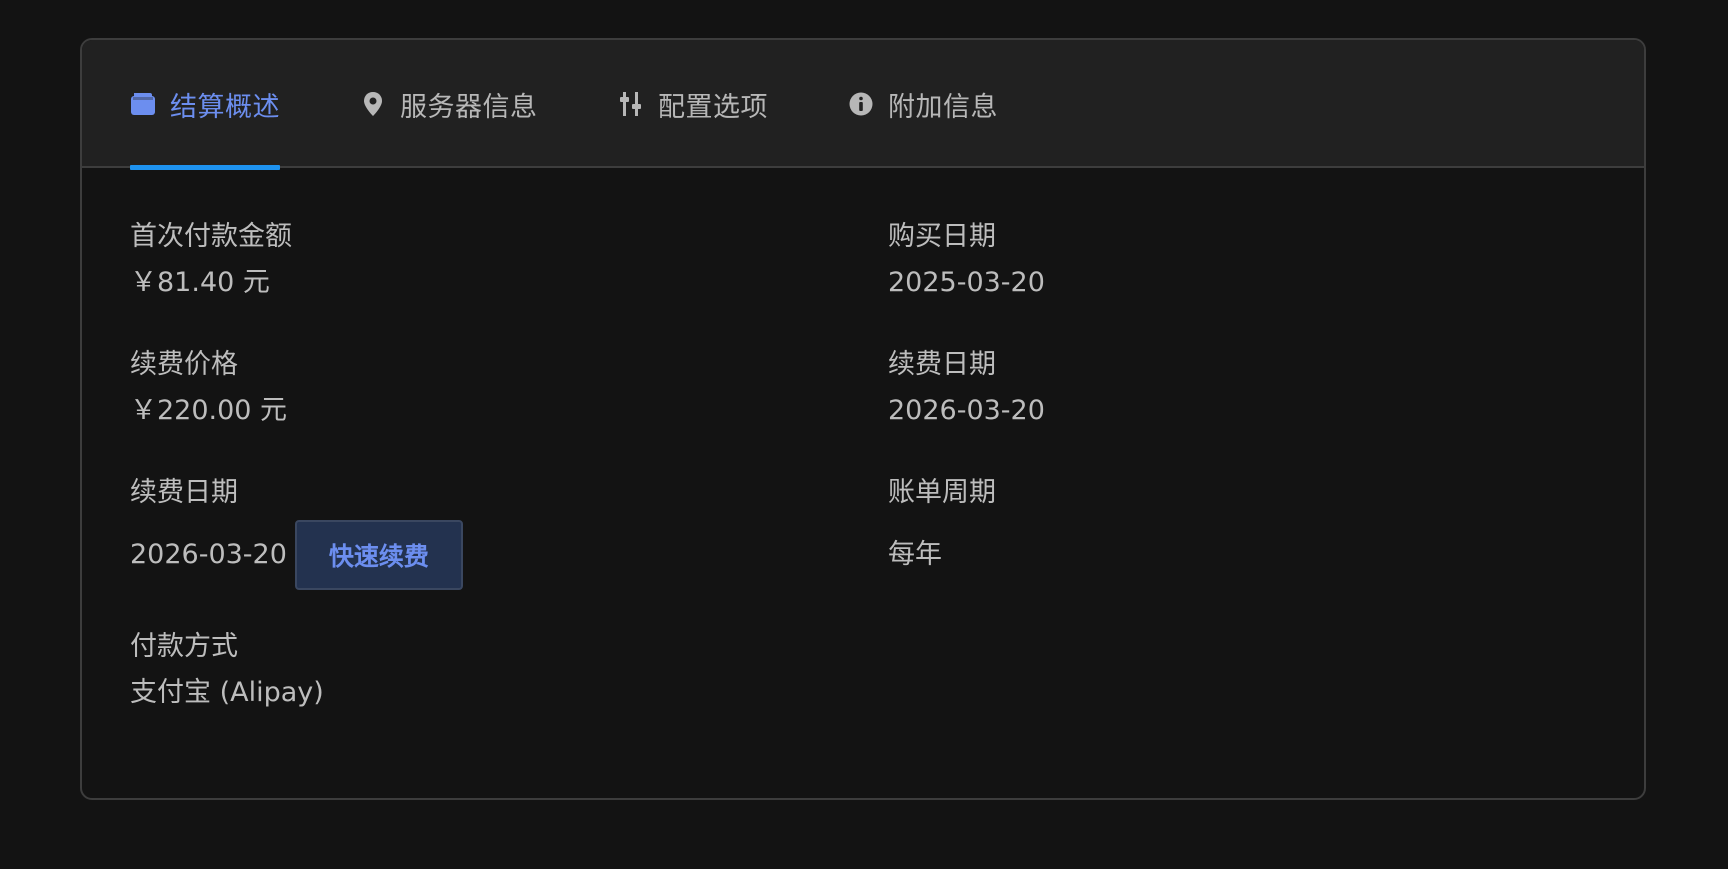 Image resolution: width=1728 pixels, height=869 pixels. What do you see at coordinates (713, 107) in the screenshot?
I see `tab-label: 配置选项` at bounding box center [713, 107].